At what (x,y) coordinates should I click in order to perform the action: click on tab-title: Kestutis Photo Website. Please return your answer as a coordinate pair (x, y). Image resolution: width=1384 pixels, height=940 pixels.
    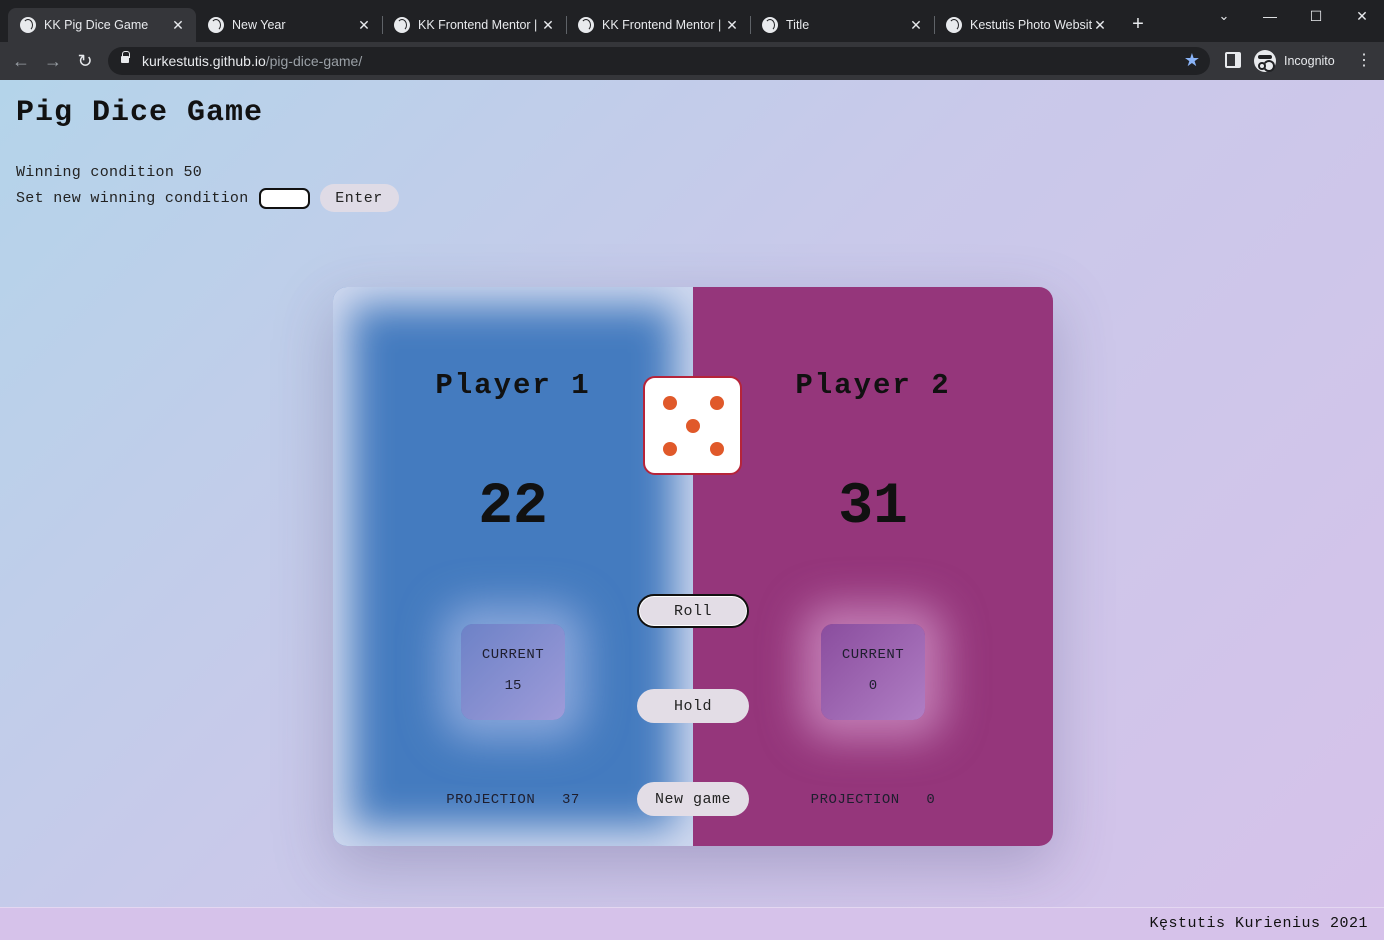
    Looking at the image, I should click on (1031, 25).